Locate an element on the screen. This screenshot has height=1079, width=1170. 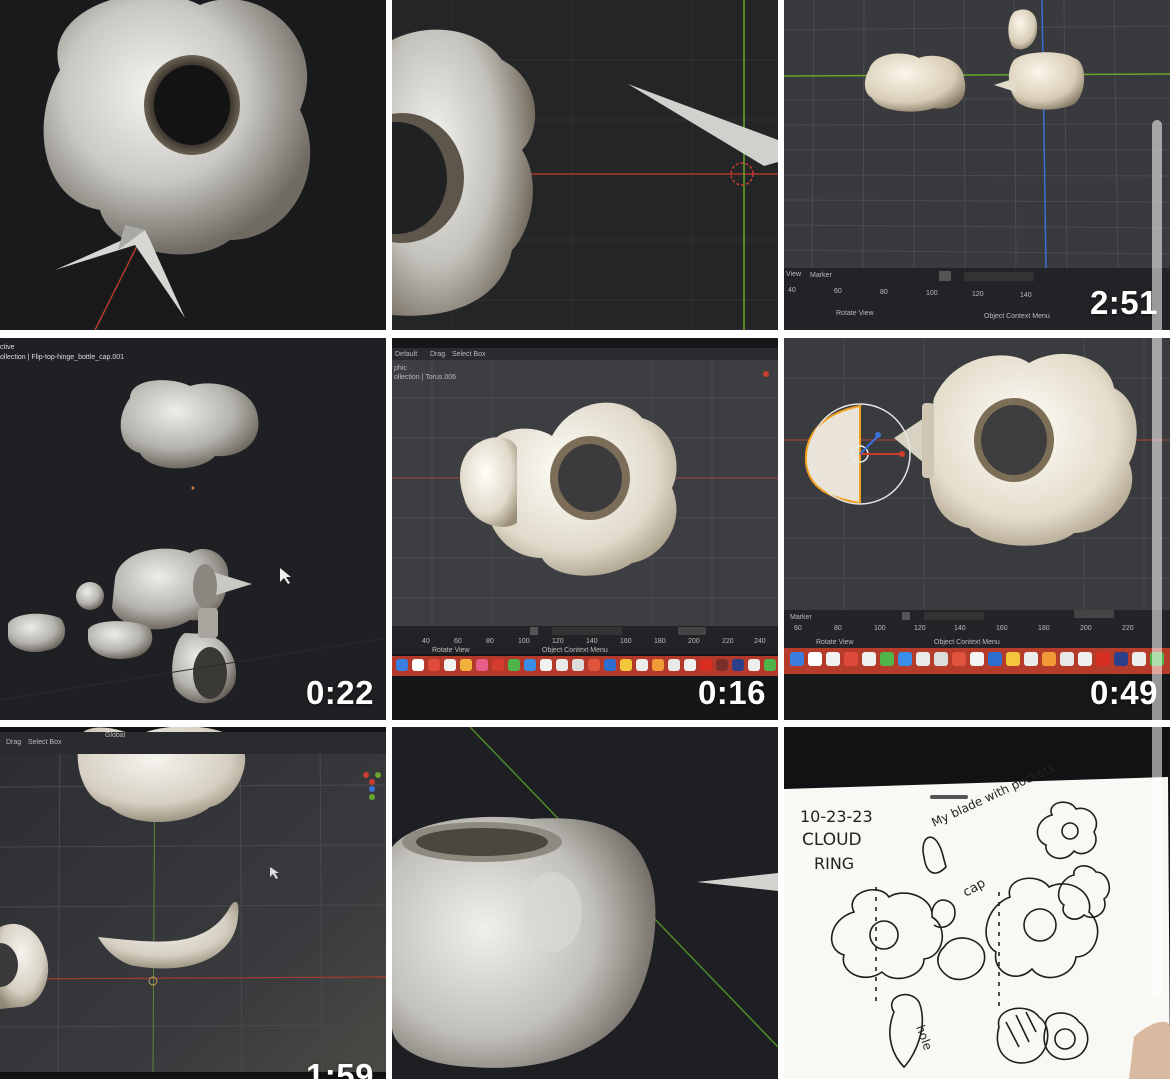
sketch-title-ring: RING is located at coordinates (834, 863).